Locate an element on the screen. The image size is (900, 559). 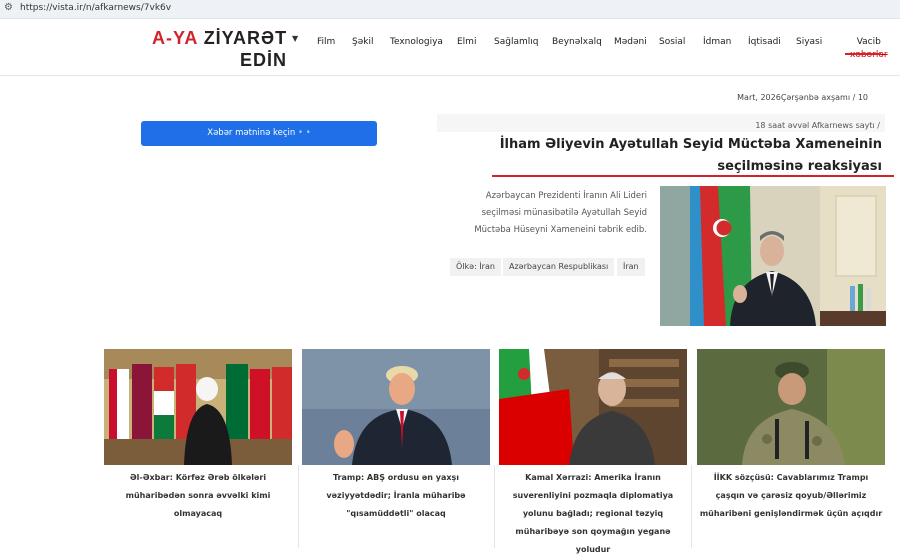
read-article-label: Xəbər mətninə keçin is located at coordinates (251, 133).